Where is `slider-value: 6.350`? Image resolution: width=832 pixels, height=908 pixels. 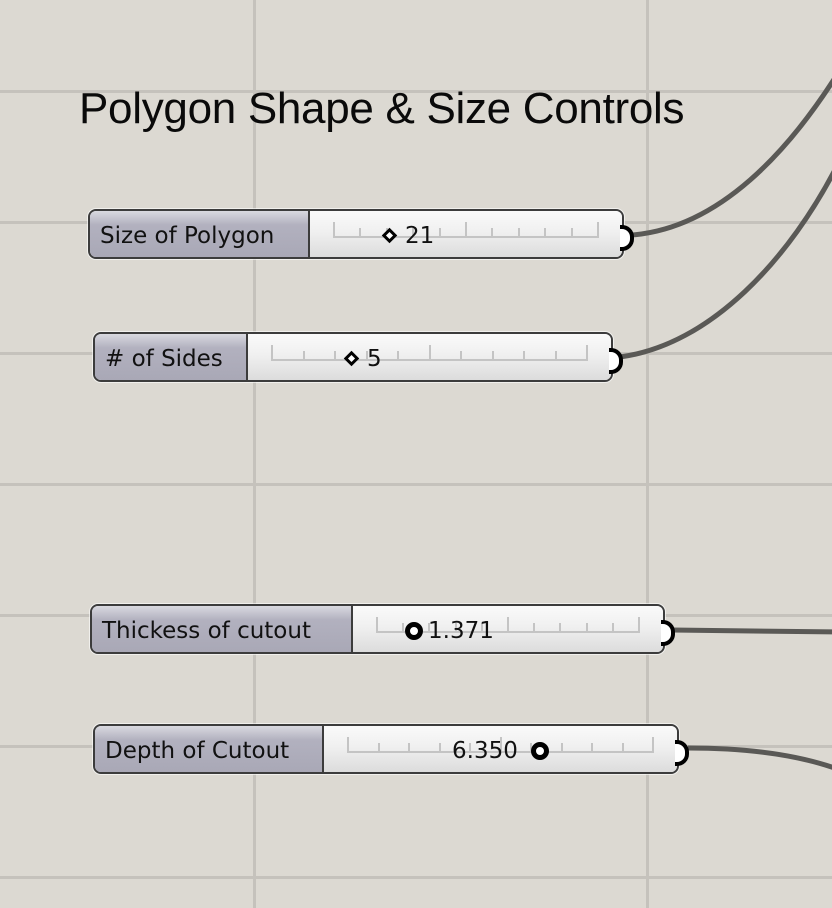
slider-value: 6.350 is located at coordinates (485, 751).